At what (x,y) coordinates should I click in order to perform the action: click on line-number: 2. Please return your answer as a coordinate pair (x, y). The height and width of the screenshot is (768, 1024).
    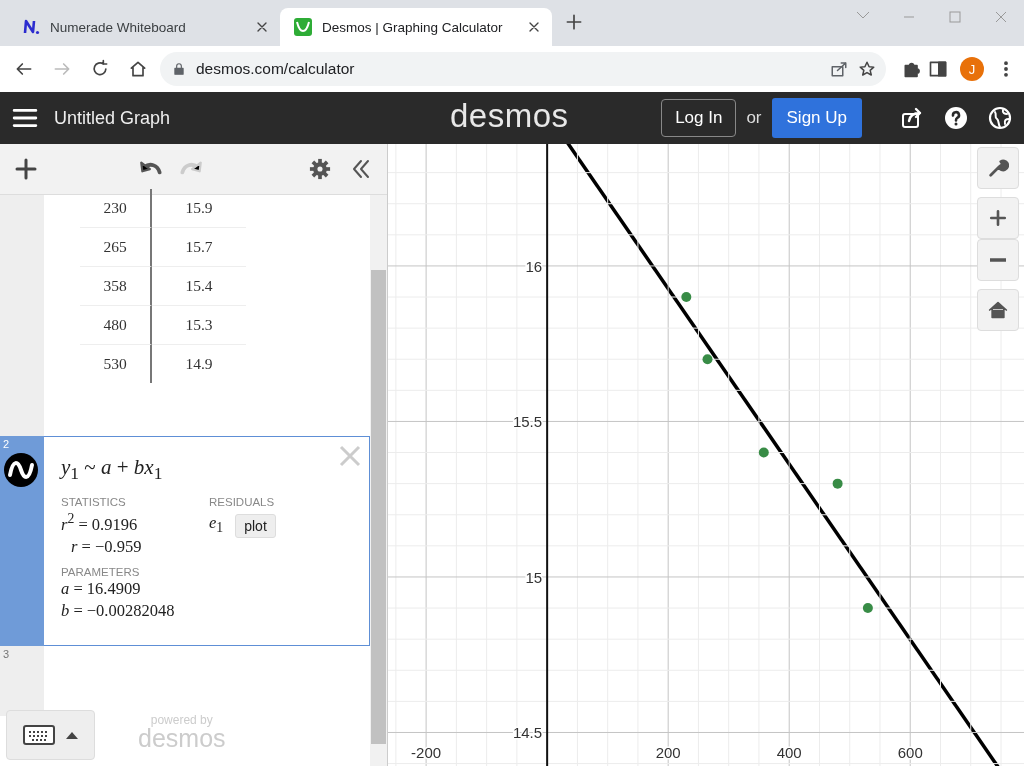
    Looking at the image, I should click on (6, 444).